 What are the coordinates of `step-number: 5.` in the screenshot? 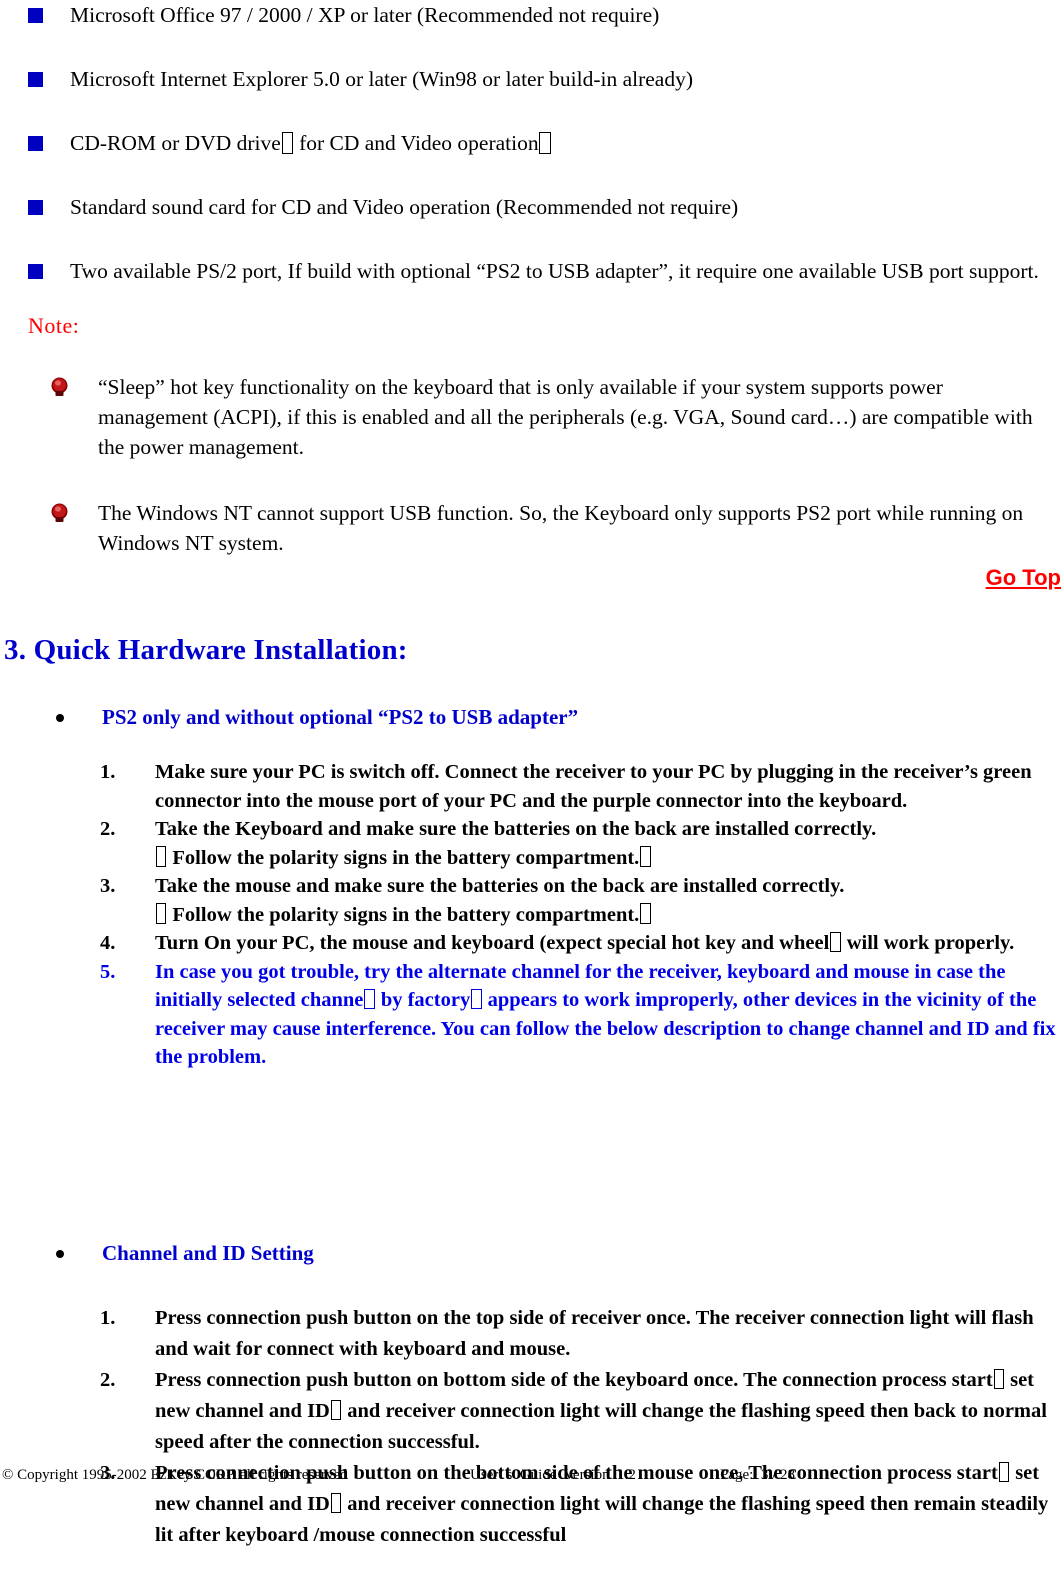 It's located at (108, 971).